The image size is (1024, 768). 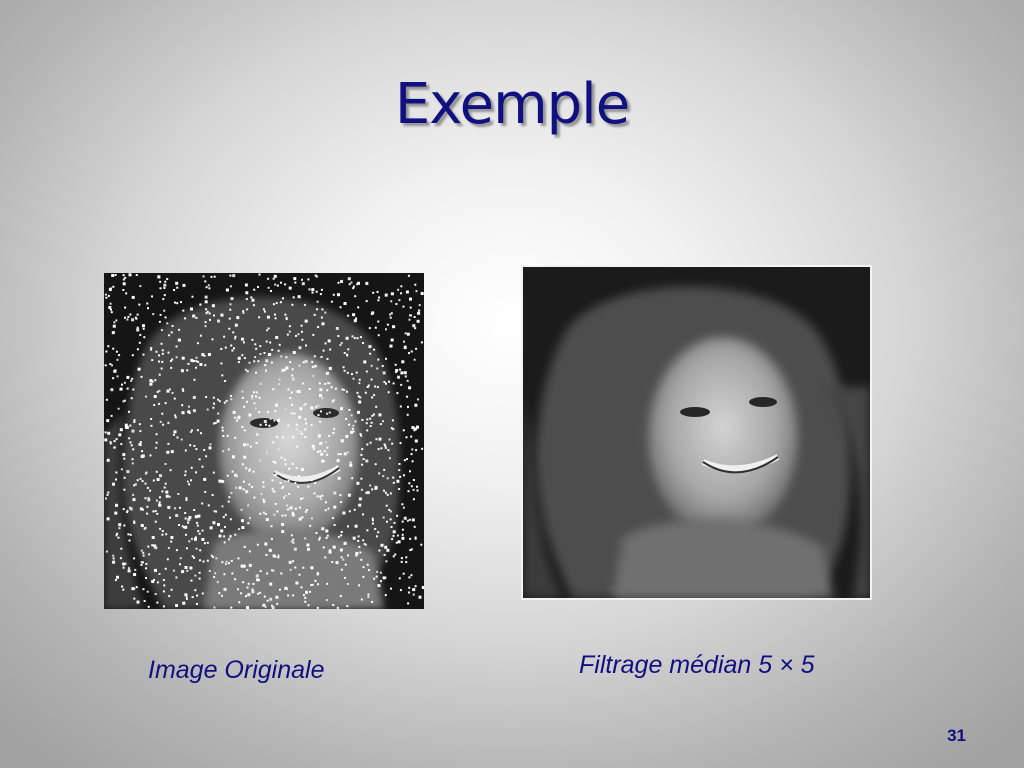 I want to click on original-noisy-image, so click(x=264, y=441).